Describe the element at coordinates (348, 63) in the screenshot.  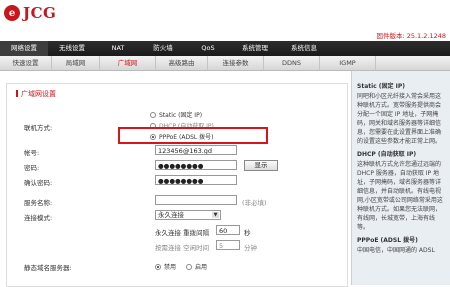
I see `subnav-igmp: IGMP` at that location.